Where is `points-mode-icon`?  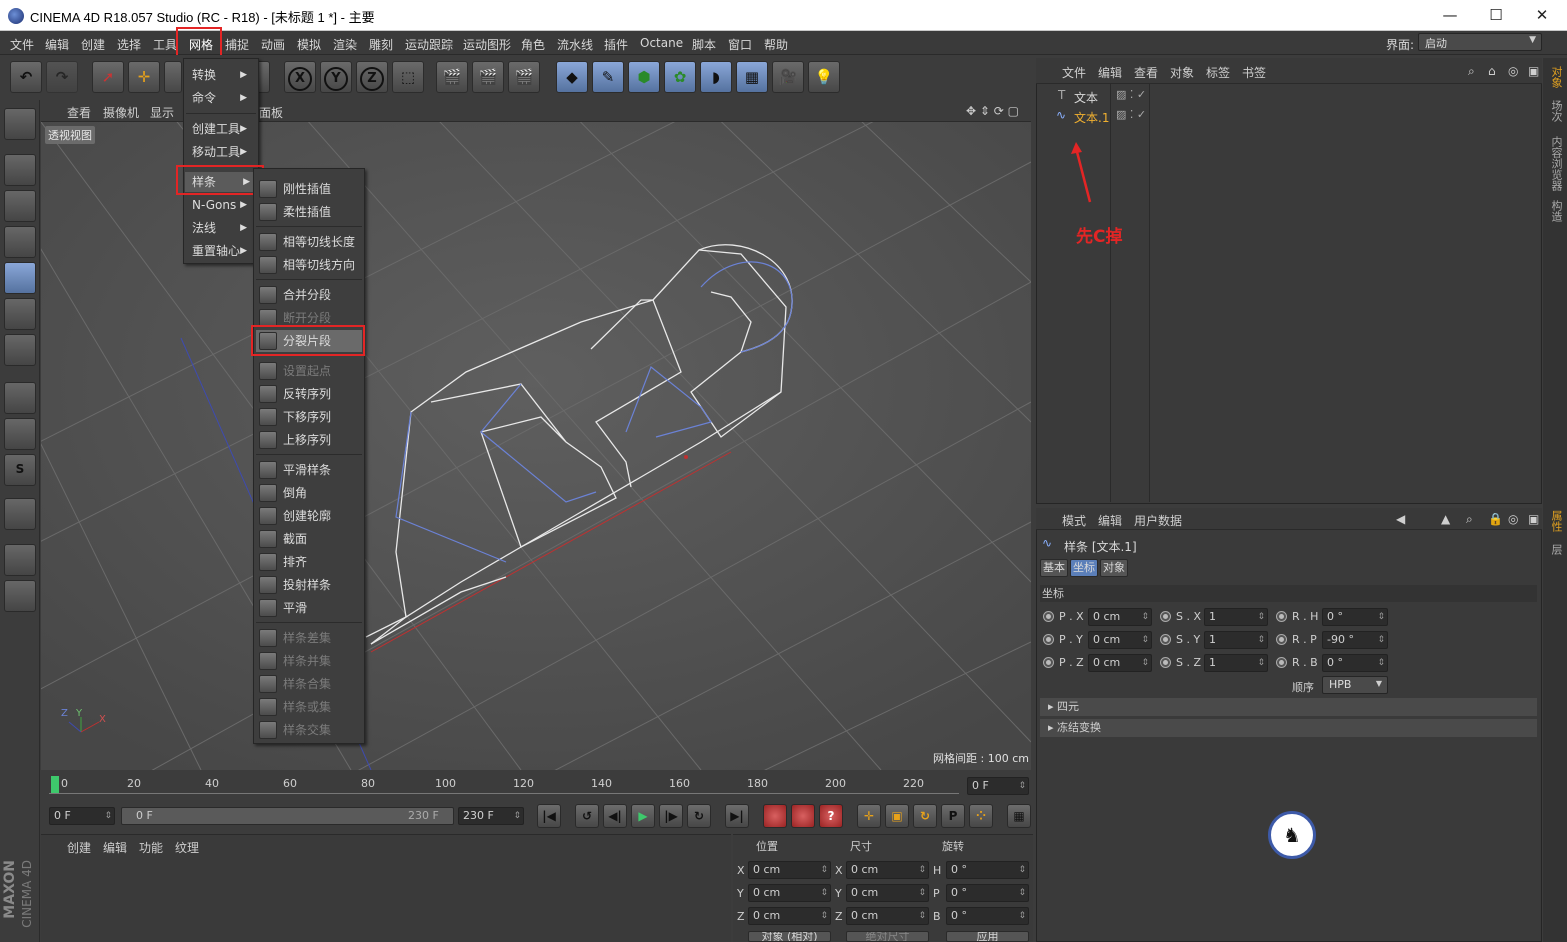 points-mode-icon is located at coordinates (20, 278).